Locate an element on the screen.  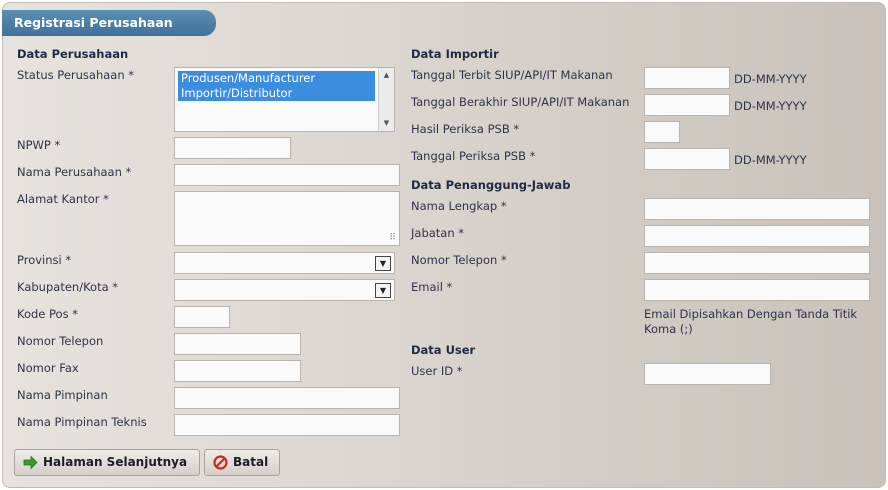
nama-pimpinan-input is located at coordinates (287, 398).